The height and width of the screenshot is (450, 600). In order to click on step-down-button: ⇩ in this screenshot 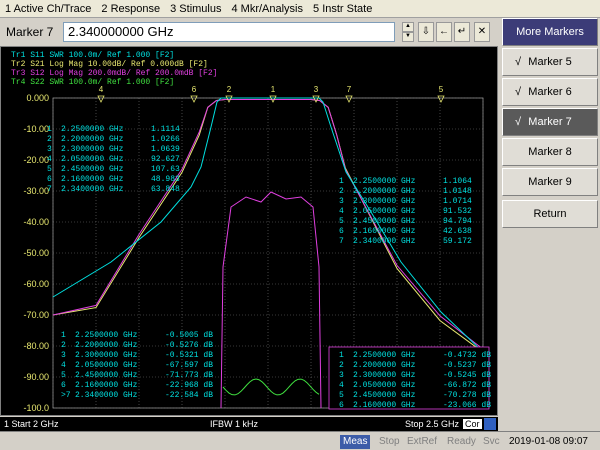, I will do `click(426, 32)`.